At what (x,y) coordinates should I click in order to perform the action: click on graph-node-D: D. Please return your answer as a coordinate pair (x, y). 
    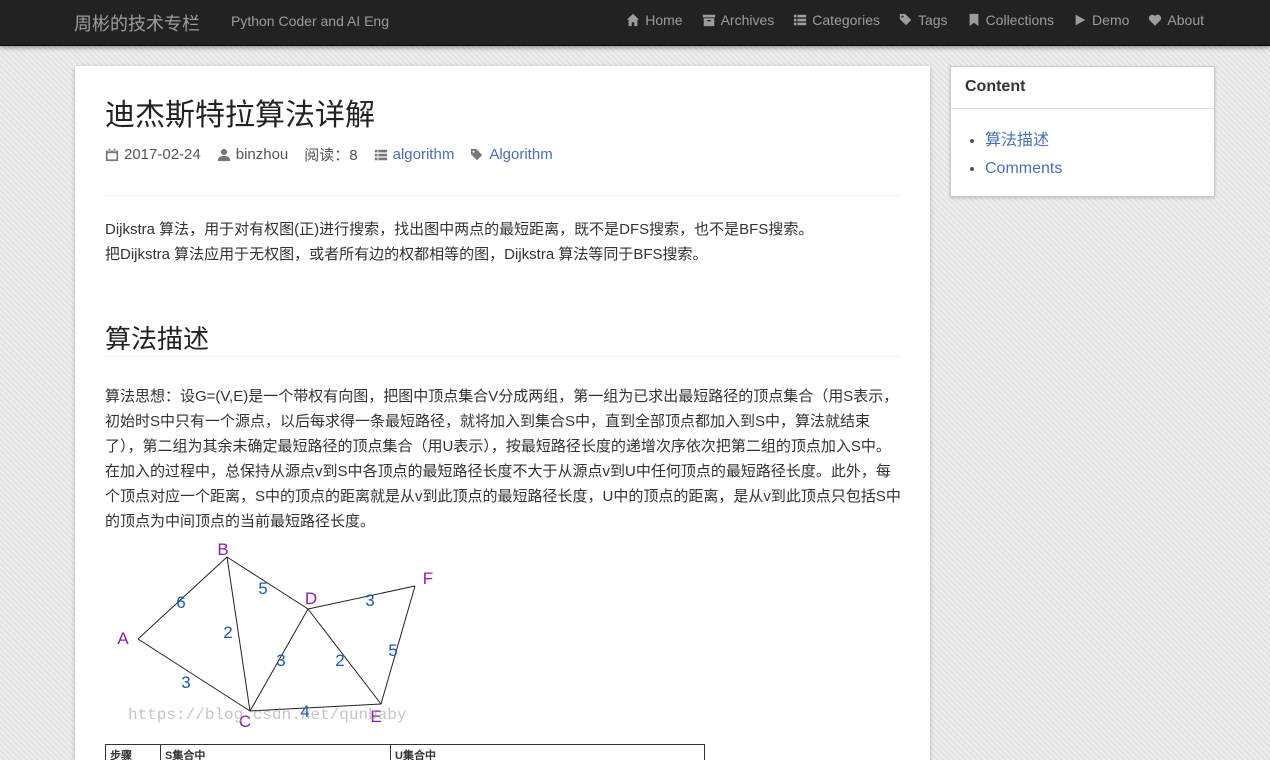
    Looking at the image, I should click on (311, 598).